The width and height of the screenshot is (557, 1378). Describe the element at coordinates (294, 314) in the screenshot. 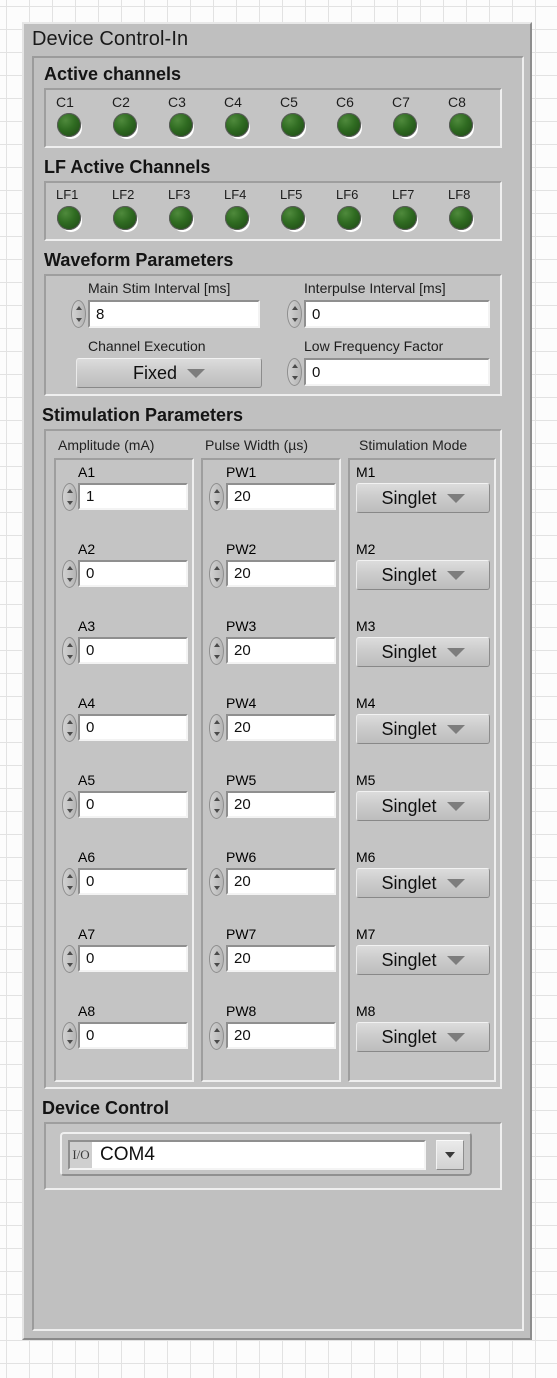

I see `interpulse-interval-stepper` at that location.